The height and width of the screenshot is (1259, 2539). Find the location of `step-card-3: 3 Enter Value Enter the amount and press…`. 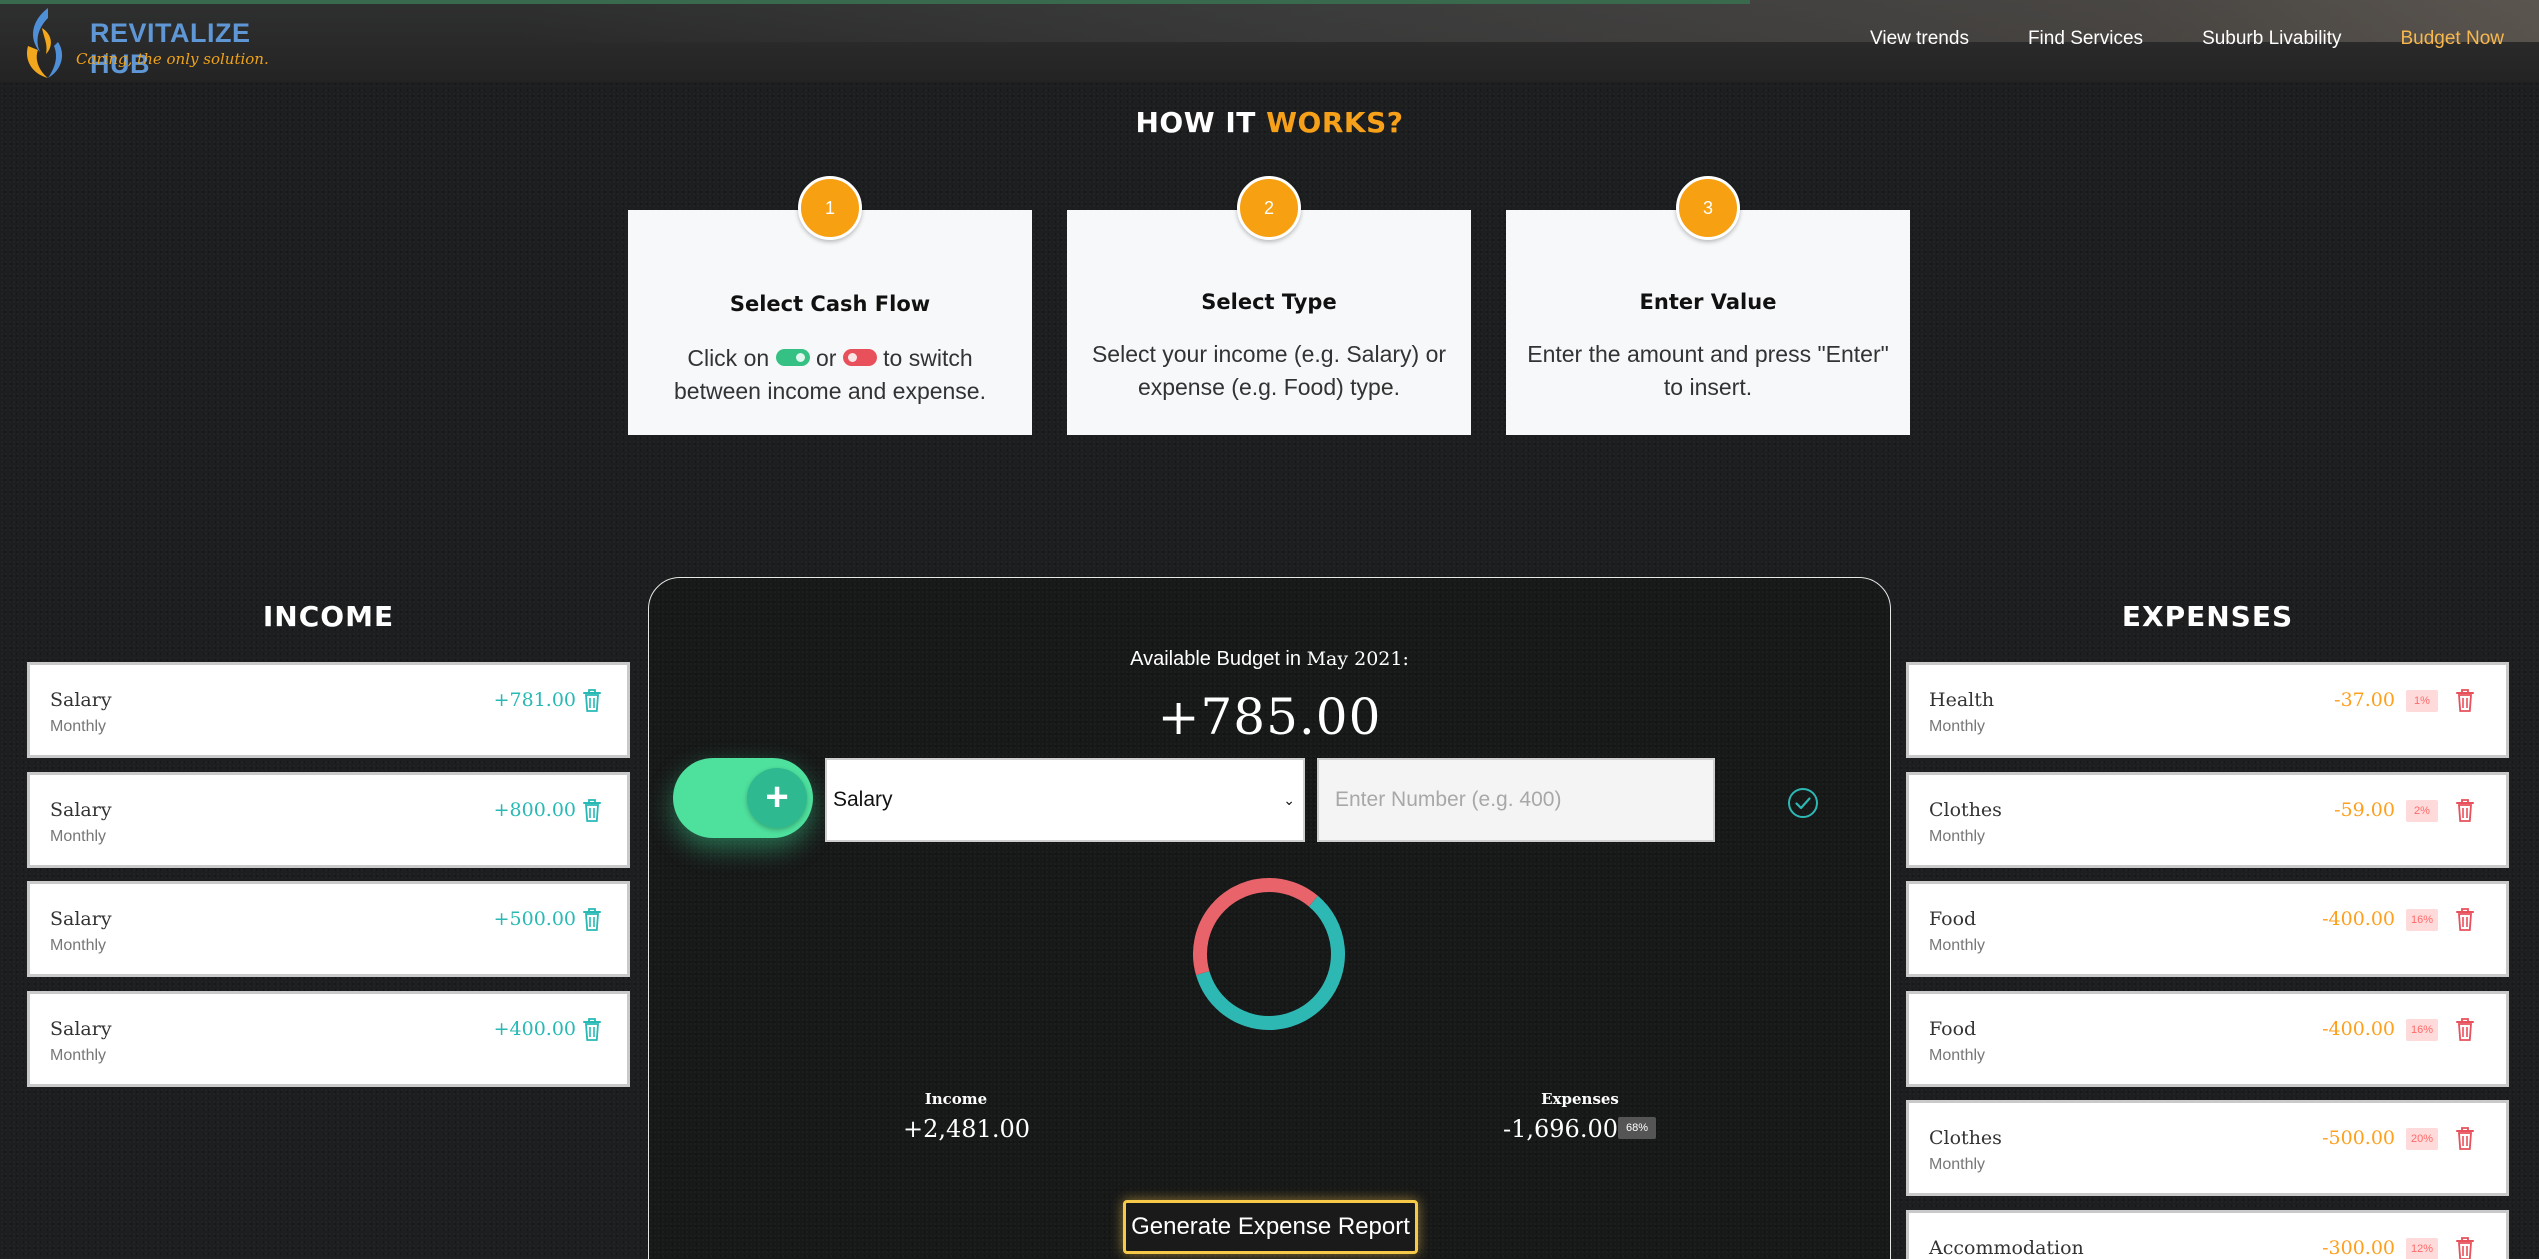

step-card-3: 3 Enter Value Enter the amount and press… is located at coordinates (1708, 305).